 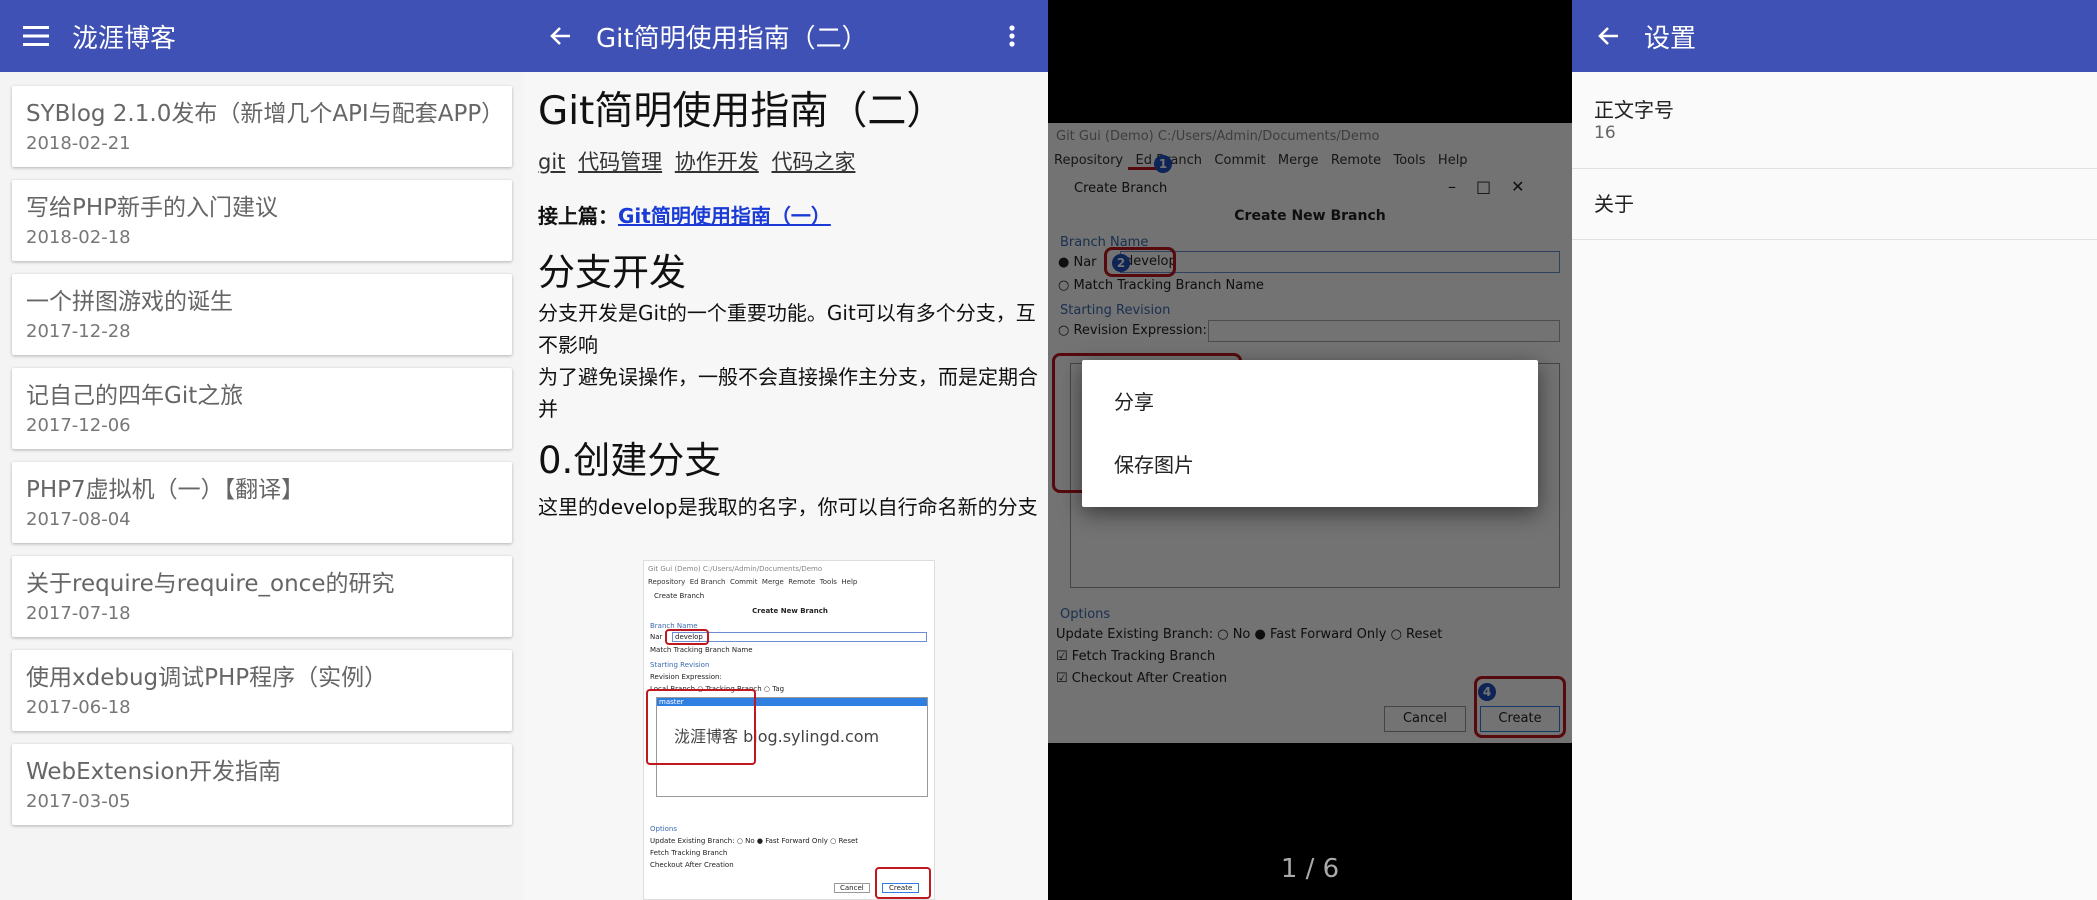 I want to click on article-title: Git简明使用指南（二）, so click(x=742, y=111).